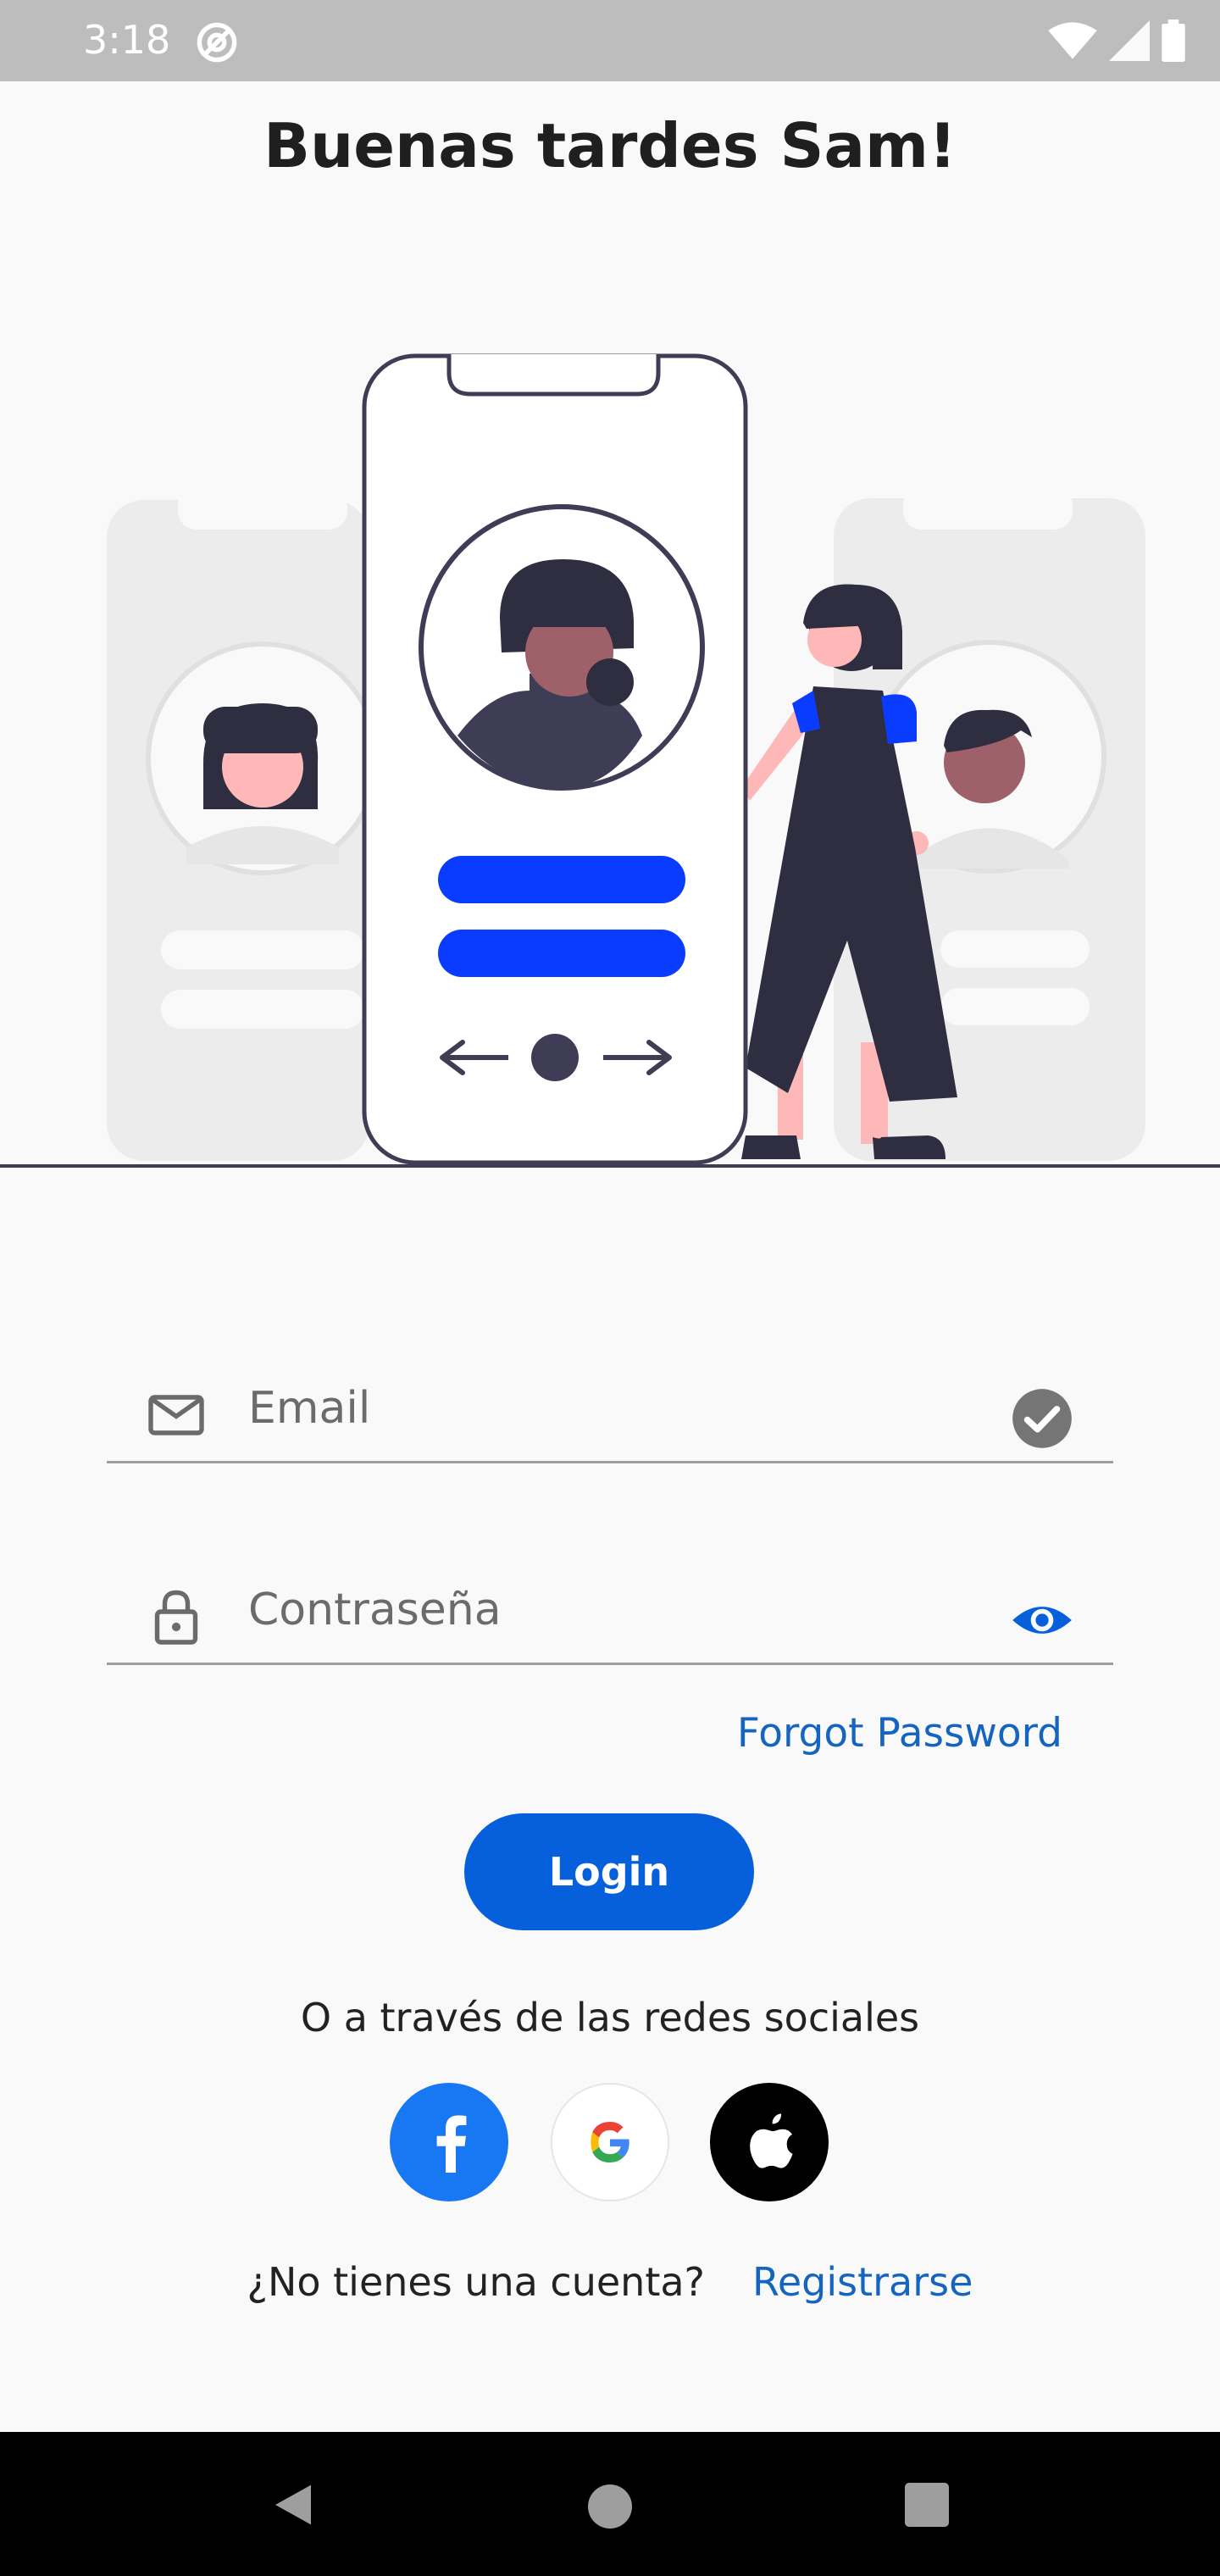  I want to click on signup-question: ¿No tienes una cuenta?, so click(476, 2282).